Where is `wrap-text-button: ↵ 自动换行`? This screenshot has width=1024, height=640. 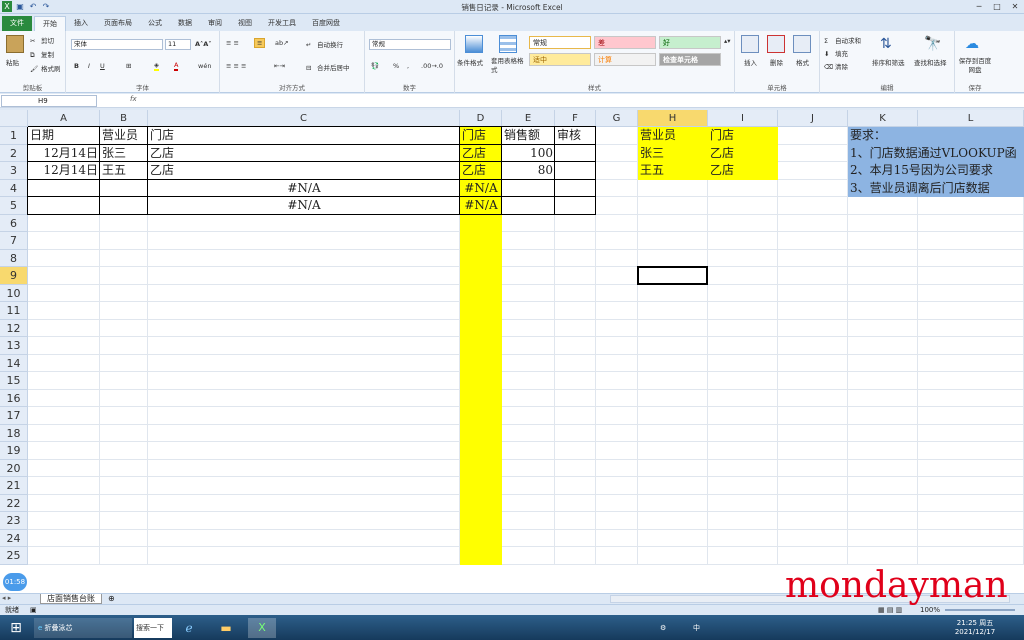
wrap-text-button: ↵ 自动换行 is located at coordinates (324, 44).